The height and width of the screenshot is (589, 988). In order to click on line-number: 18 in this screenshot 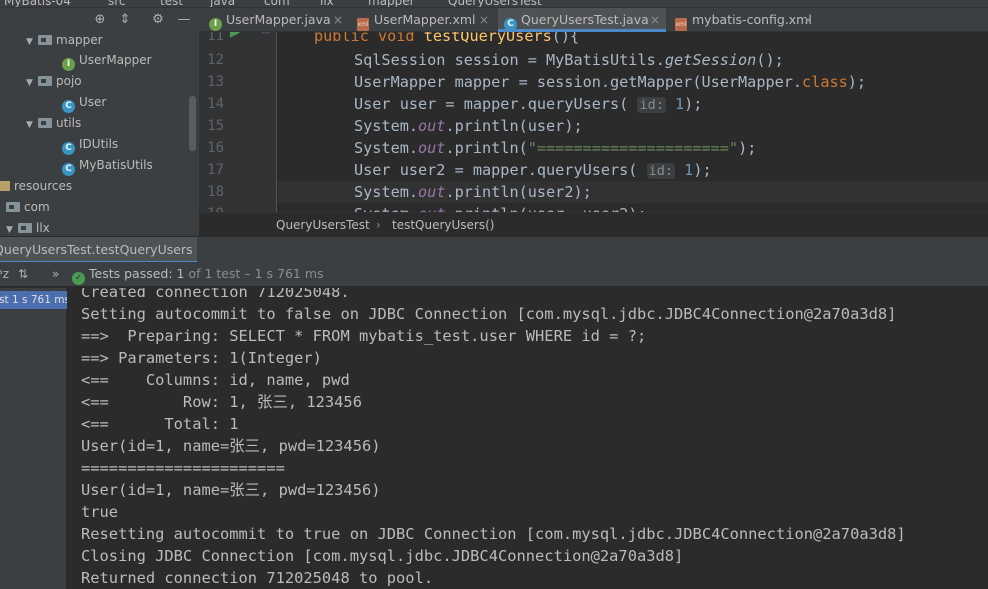, I will do `click(215, 192)`.